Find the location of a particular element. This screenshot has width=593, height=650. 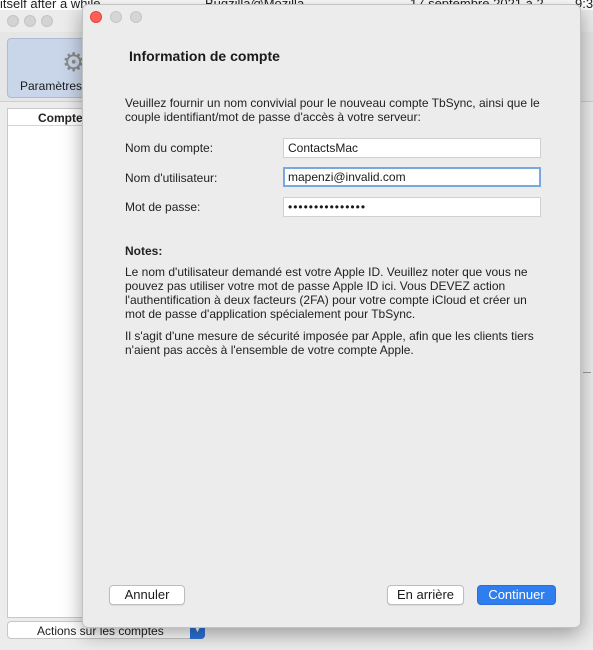

notes-heading: Notes: is located at coordinates (144, 251).